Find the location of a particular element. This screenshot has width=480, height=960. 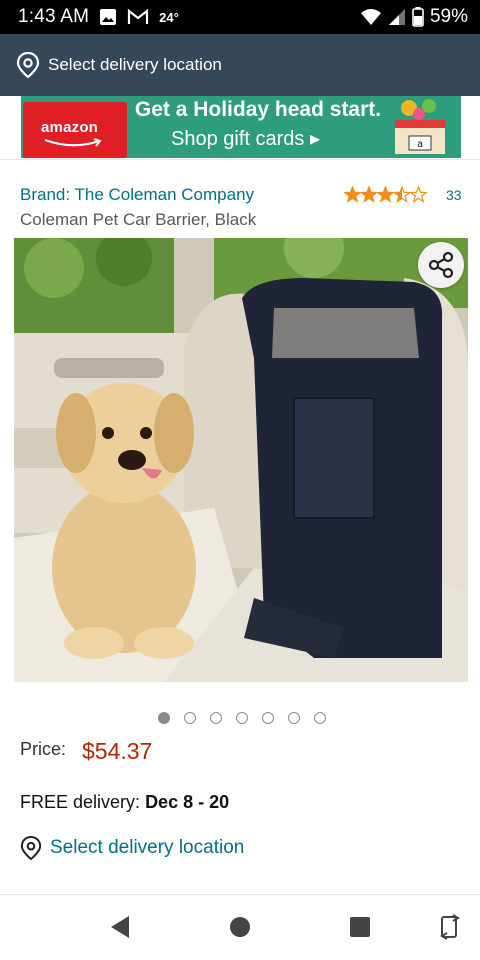

rotate-button is located at coordinates (450, 927).